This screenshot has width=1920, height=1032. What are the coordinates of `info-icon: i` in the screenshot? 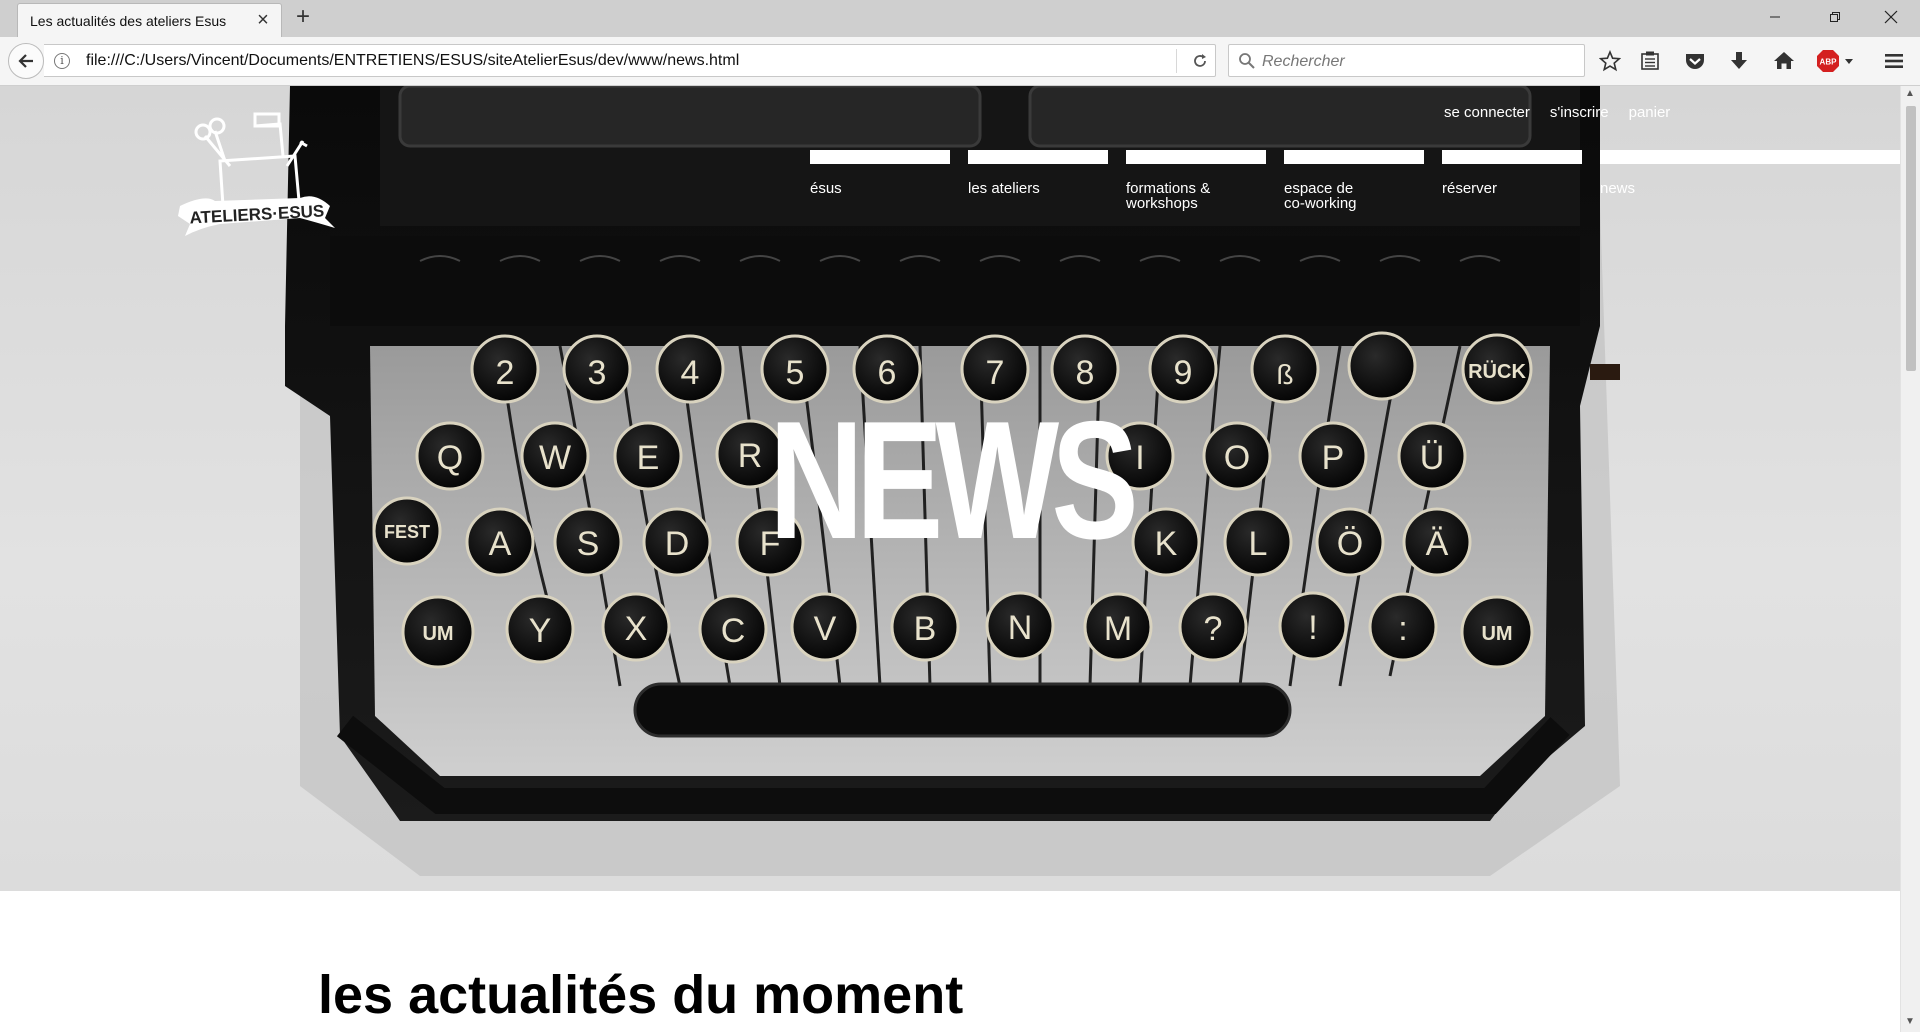 It's located at (62, 61).